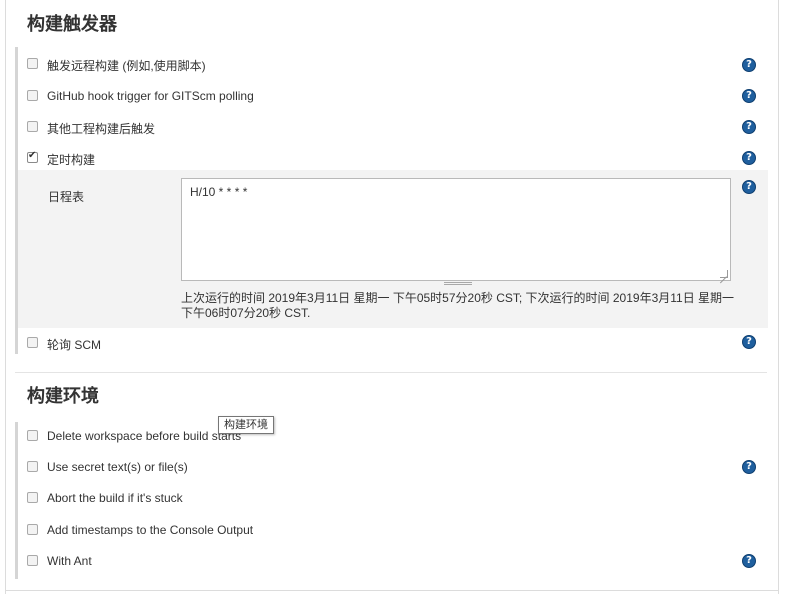 The height and width of the screenshot is (594, 800). I want to click on section-title-build-environment: 构建环境, so click(63, 396).